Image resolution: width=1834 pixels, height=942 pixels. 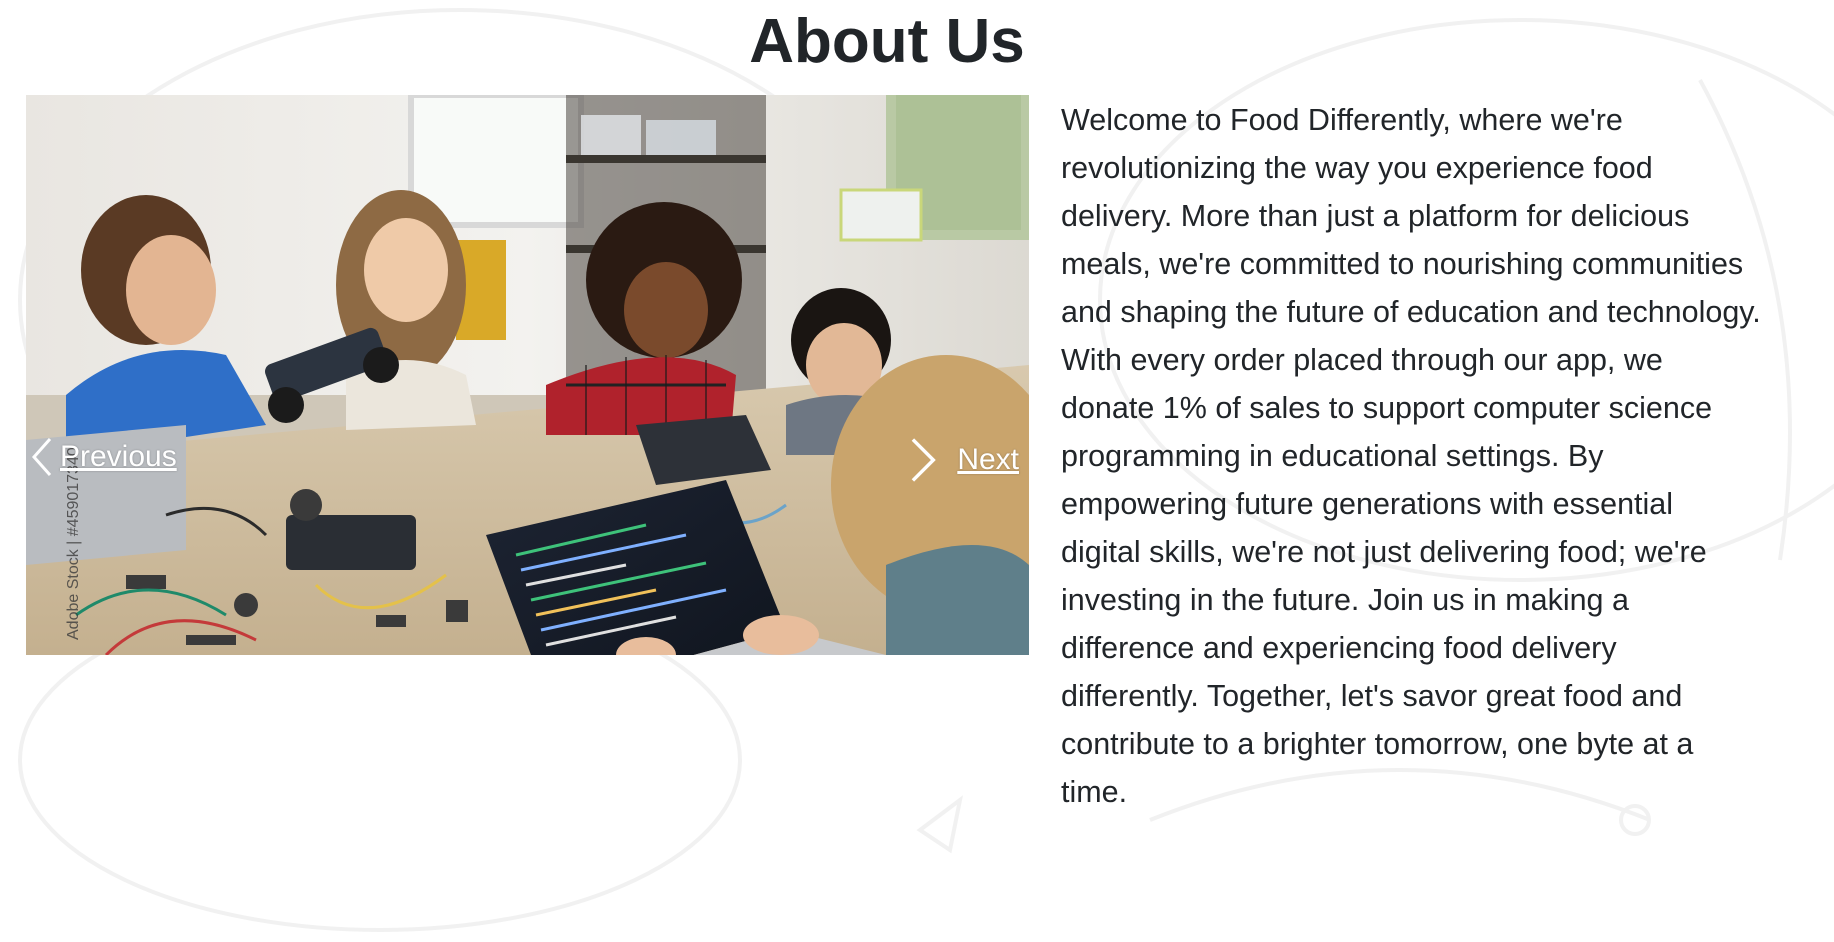 I want to click on page-title: About Us, so click(x=887, y=41).